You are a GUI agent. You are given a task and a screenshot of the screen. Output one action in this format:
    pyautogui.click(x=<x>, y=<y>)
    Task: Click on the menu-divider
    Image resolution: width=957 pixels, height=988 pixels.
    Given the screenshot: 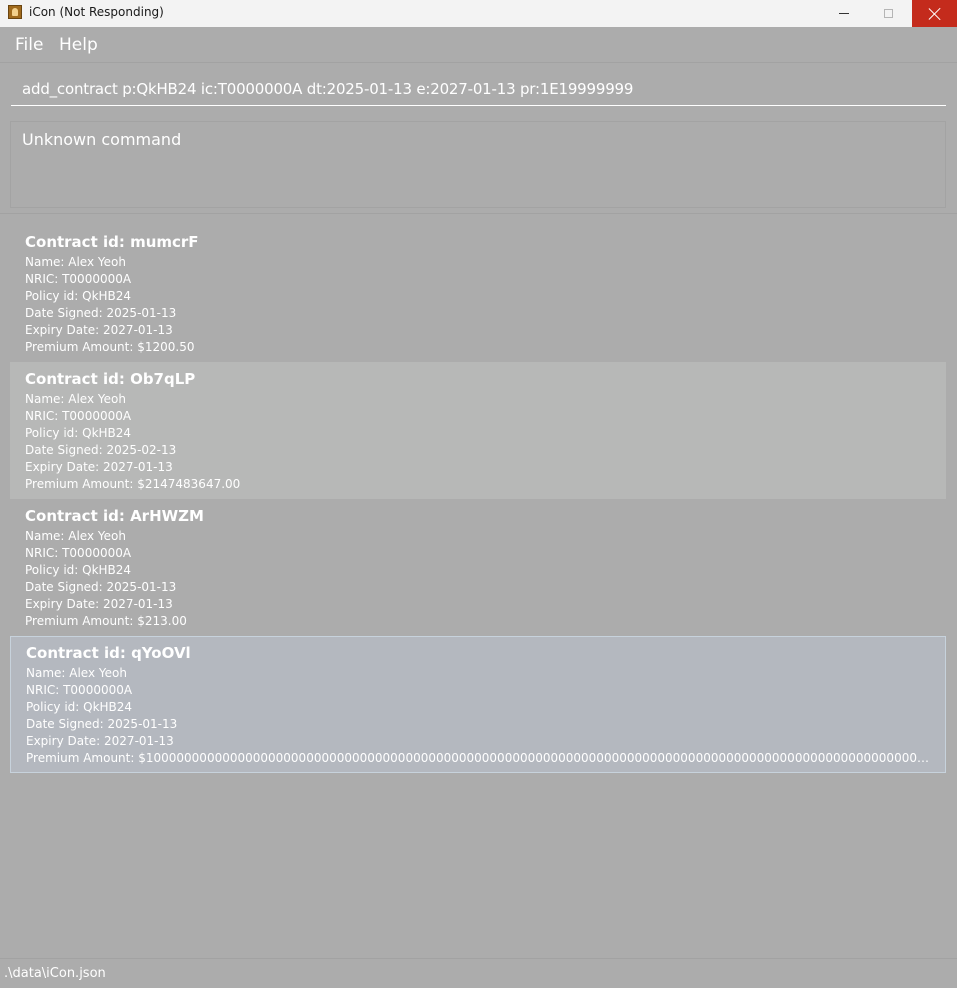 What is the action you would take?
    pyautogui.click(x=478, y=62)
    